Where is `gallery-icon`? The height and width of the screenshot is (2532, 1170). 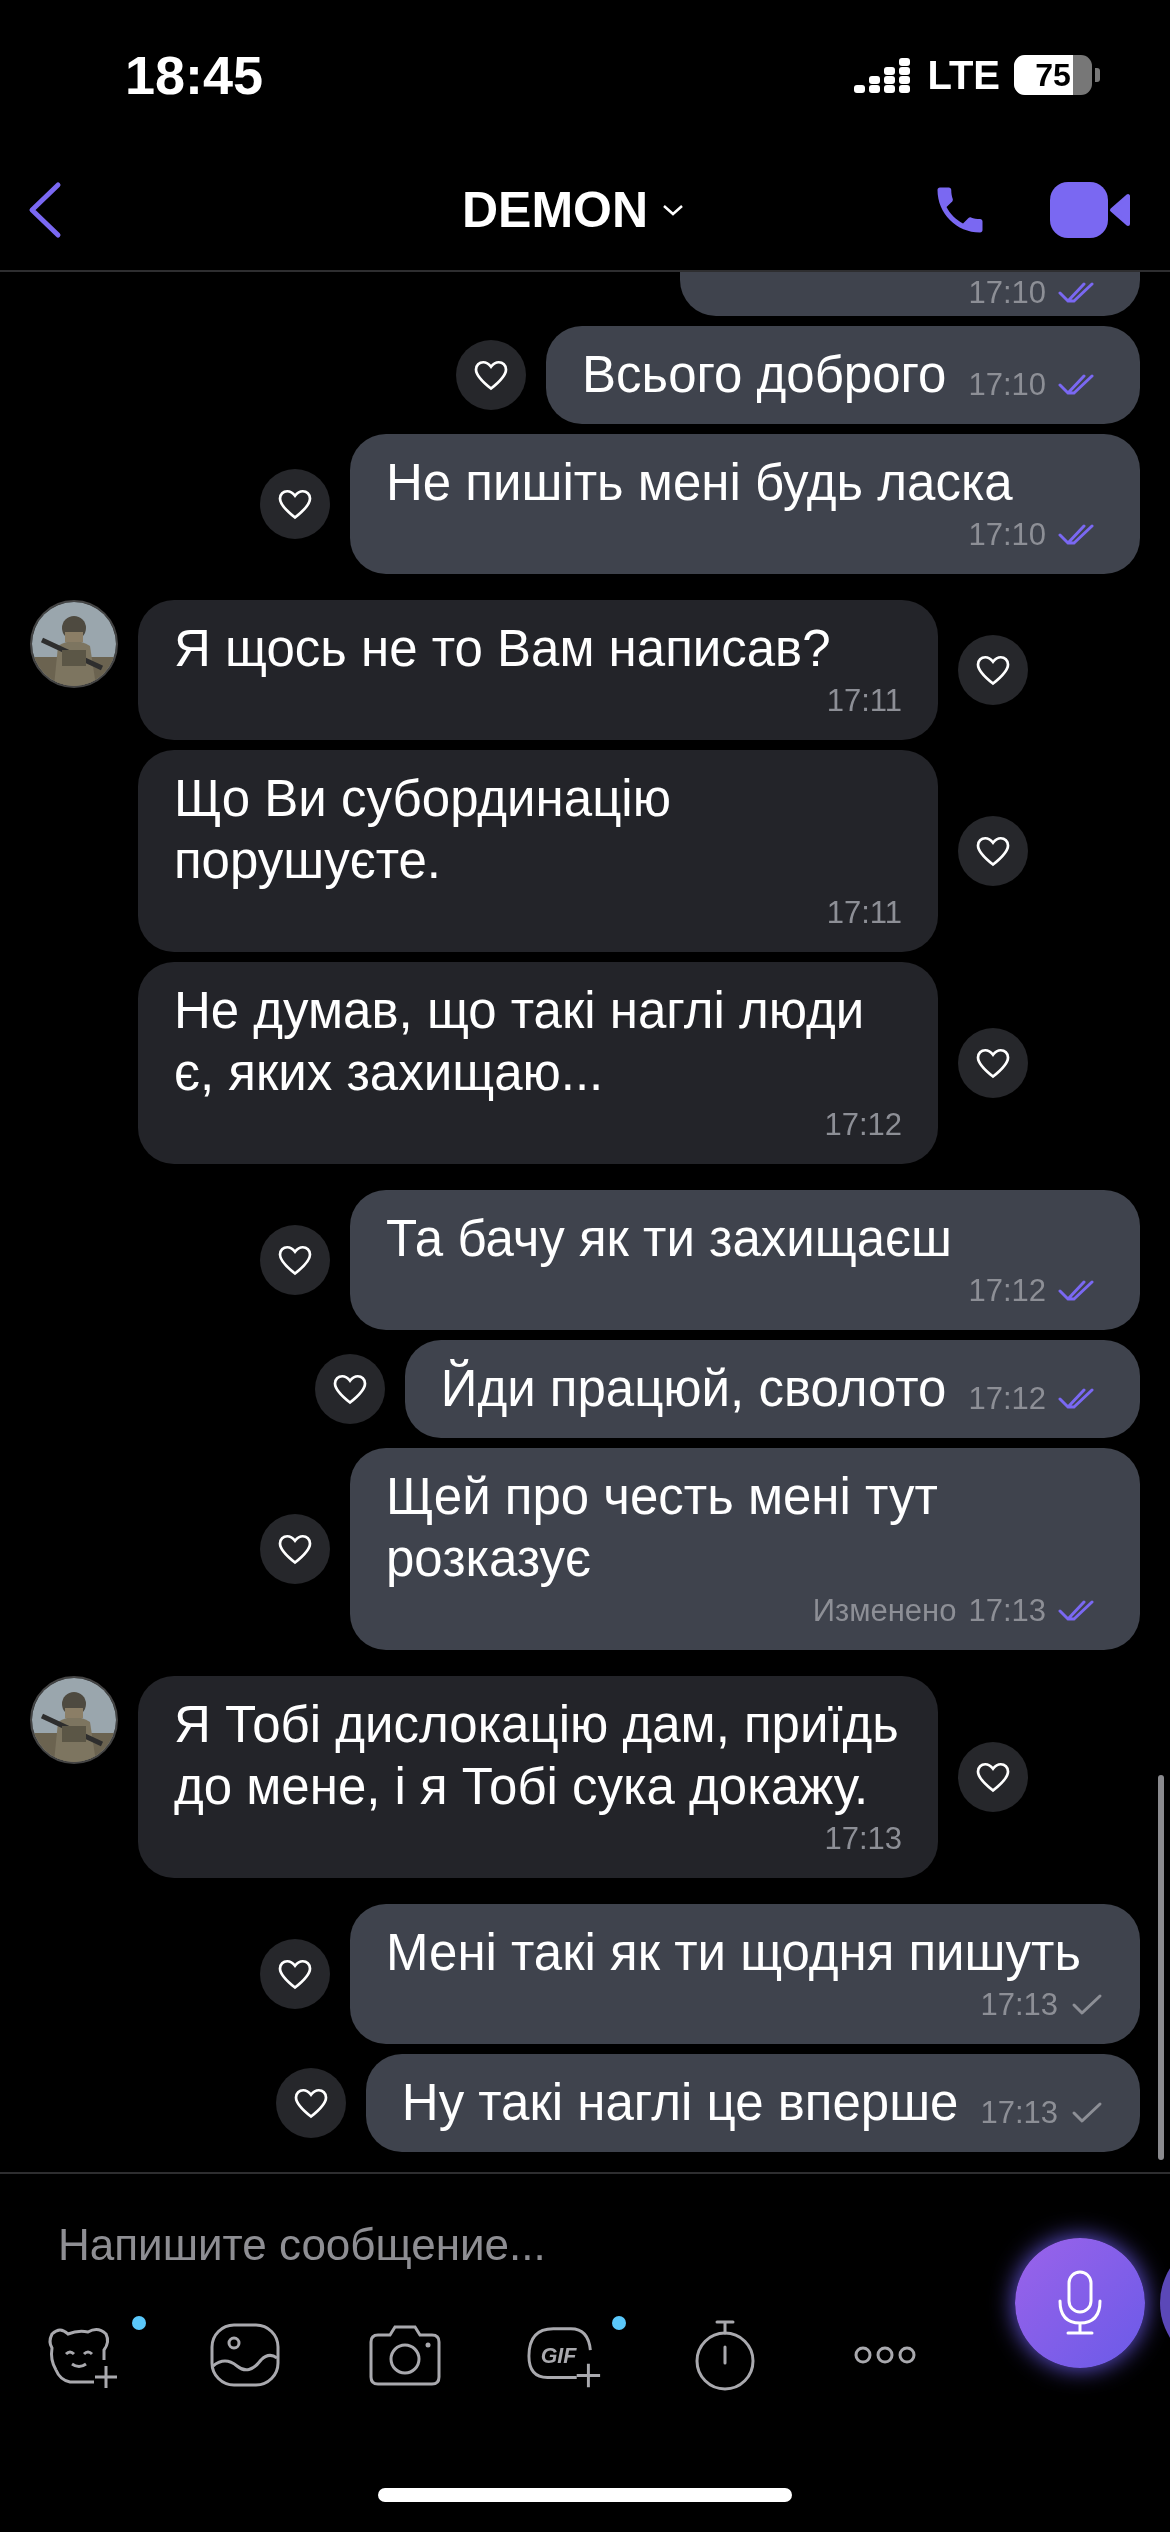 gallery-icon is located at coordinates (245, 2355).